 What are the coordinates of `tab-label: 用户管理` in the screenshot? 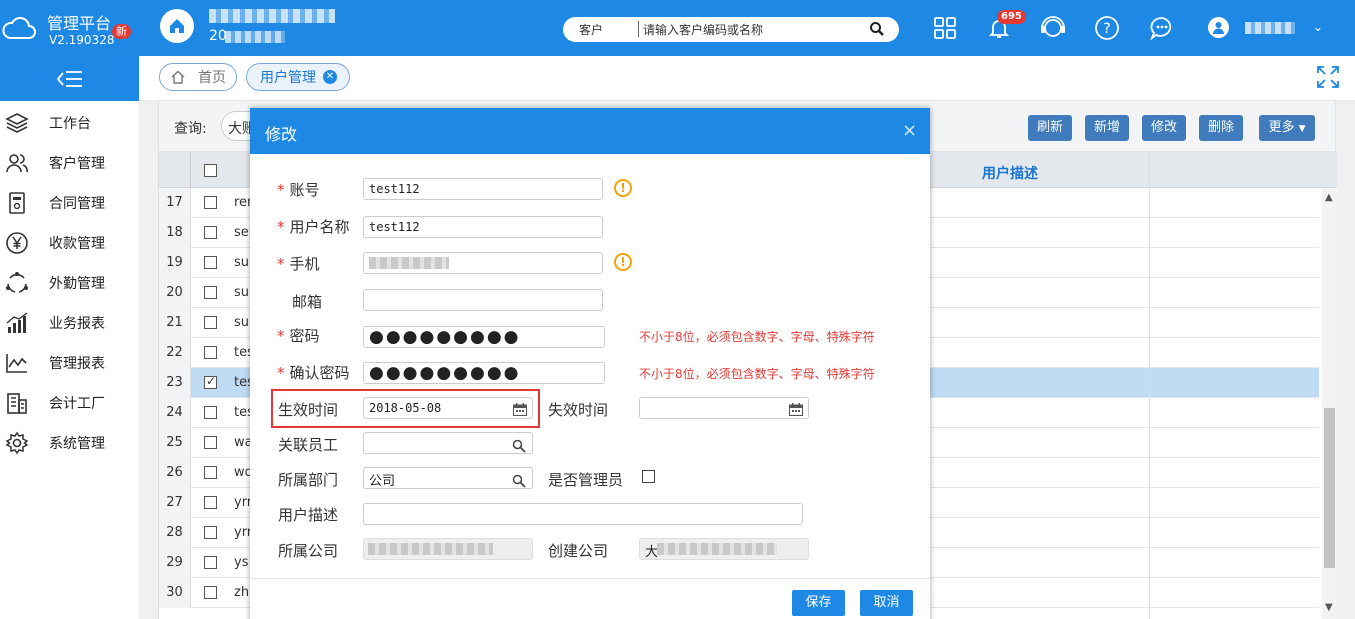 It's located at (288, 78).